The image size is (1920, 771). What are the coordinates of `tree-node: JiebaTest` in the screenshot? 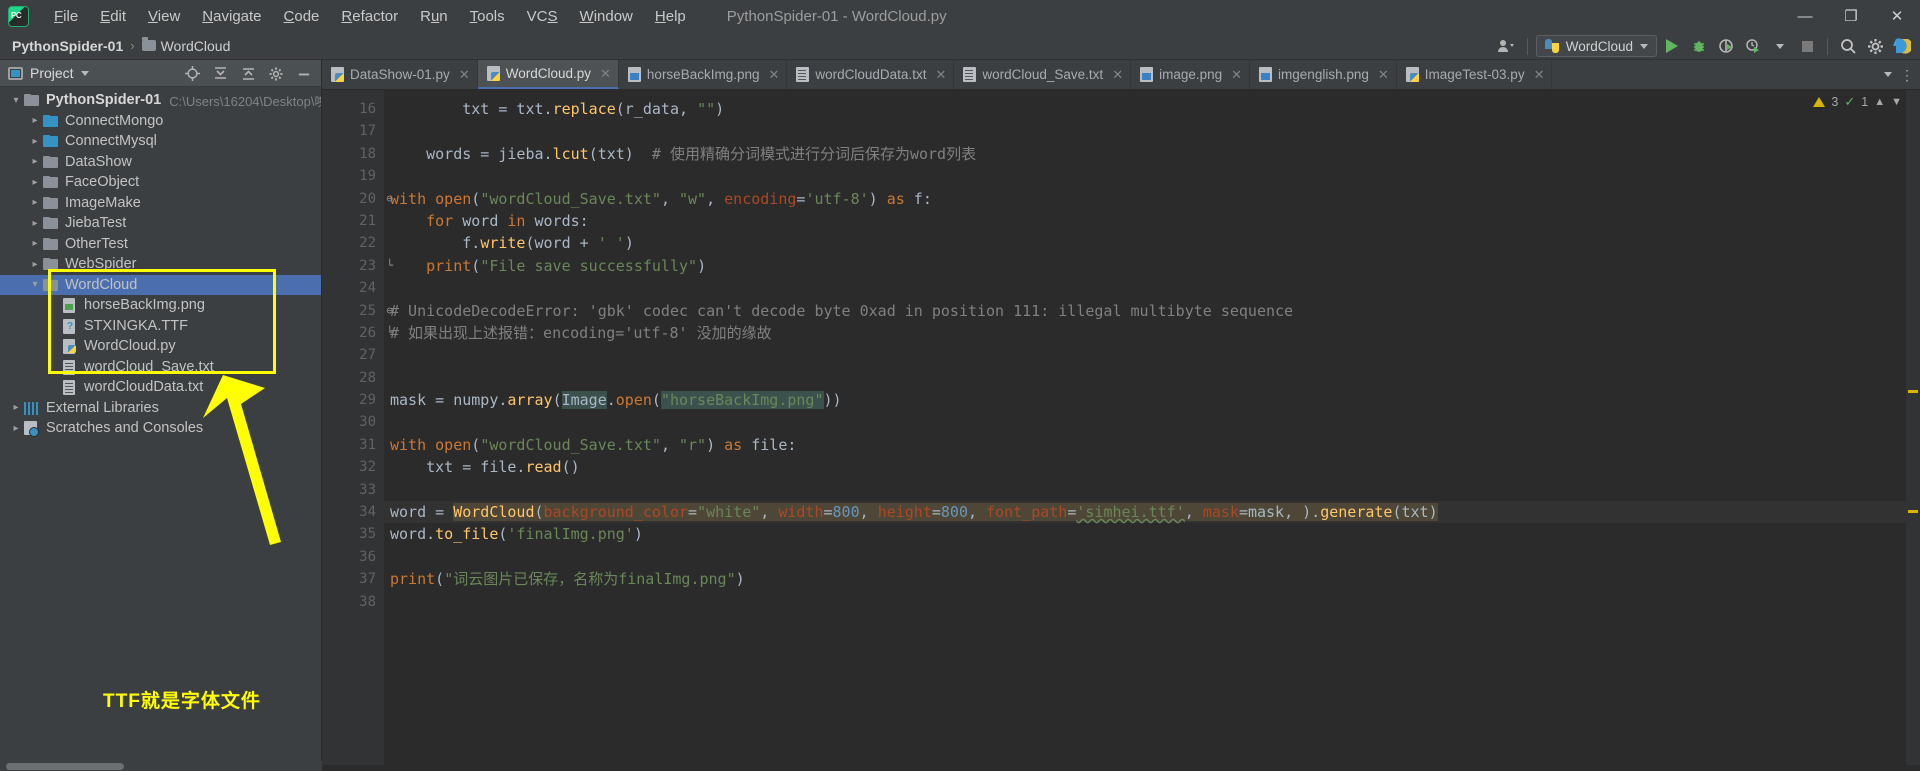 It's located at (160, 223).